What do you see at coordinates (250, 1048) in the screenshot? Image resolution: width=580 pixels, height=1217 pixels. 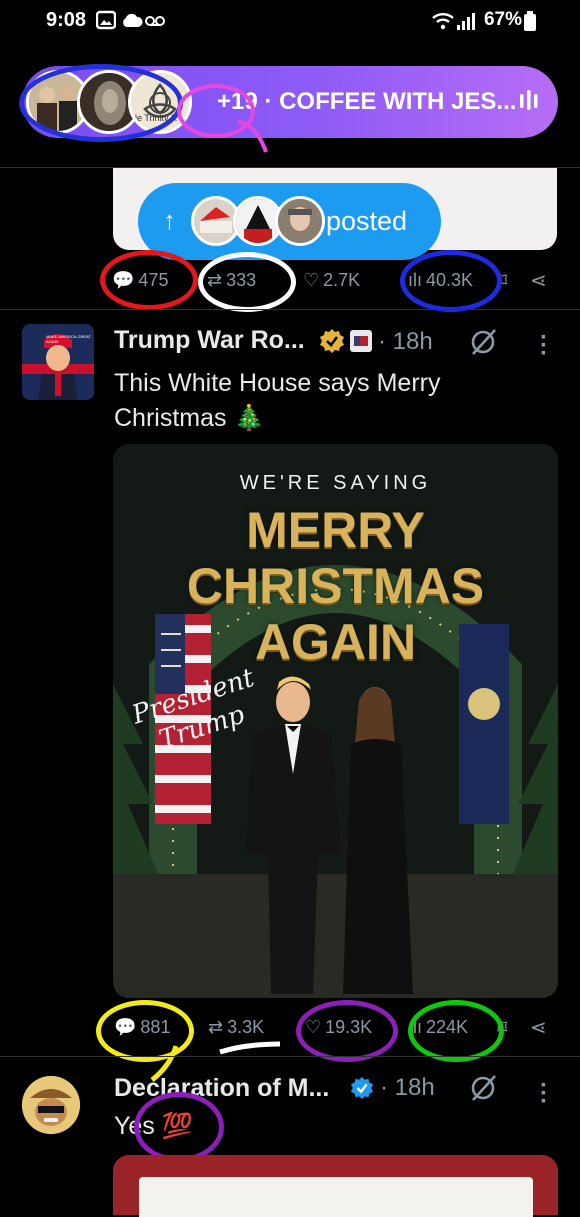 I see `annotation-white-underline` at bounding box center [250, 1048].